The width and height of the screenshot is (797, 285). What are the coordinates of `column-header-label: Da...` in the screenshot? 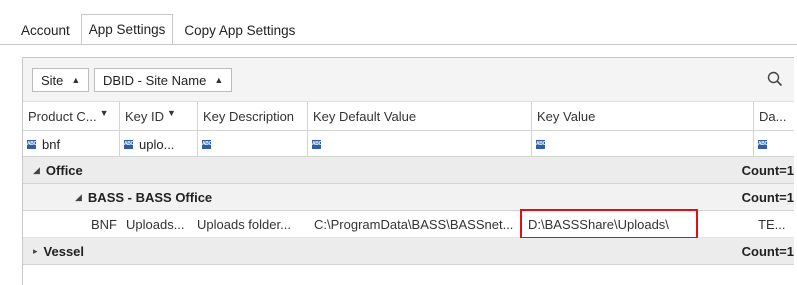 It's located at (773, 116).